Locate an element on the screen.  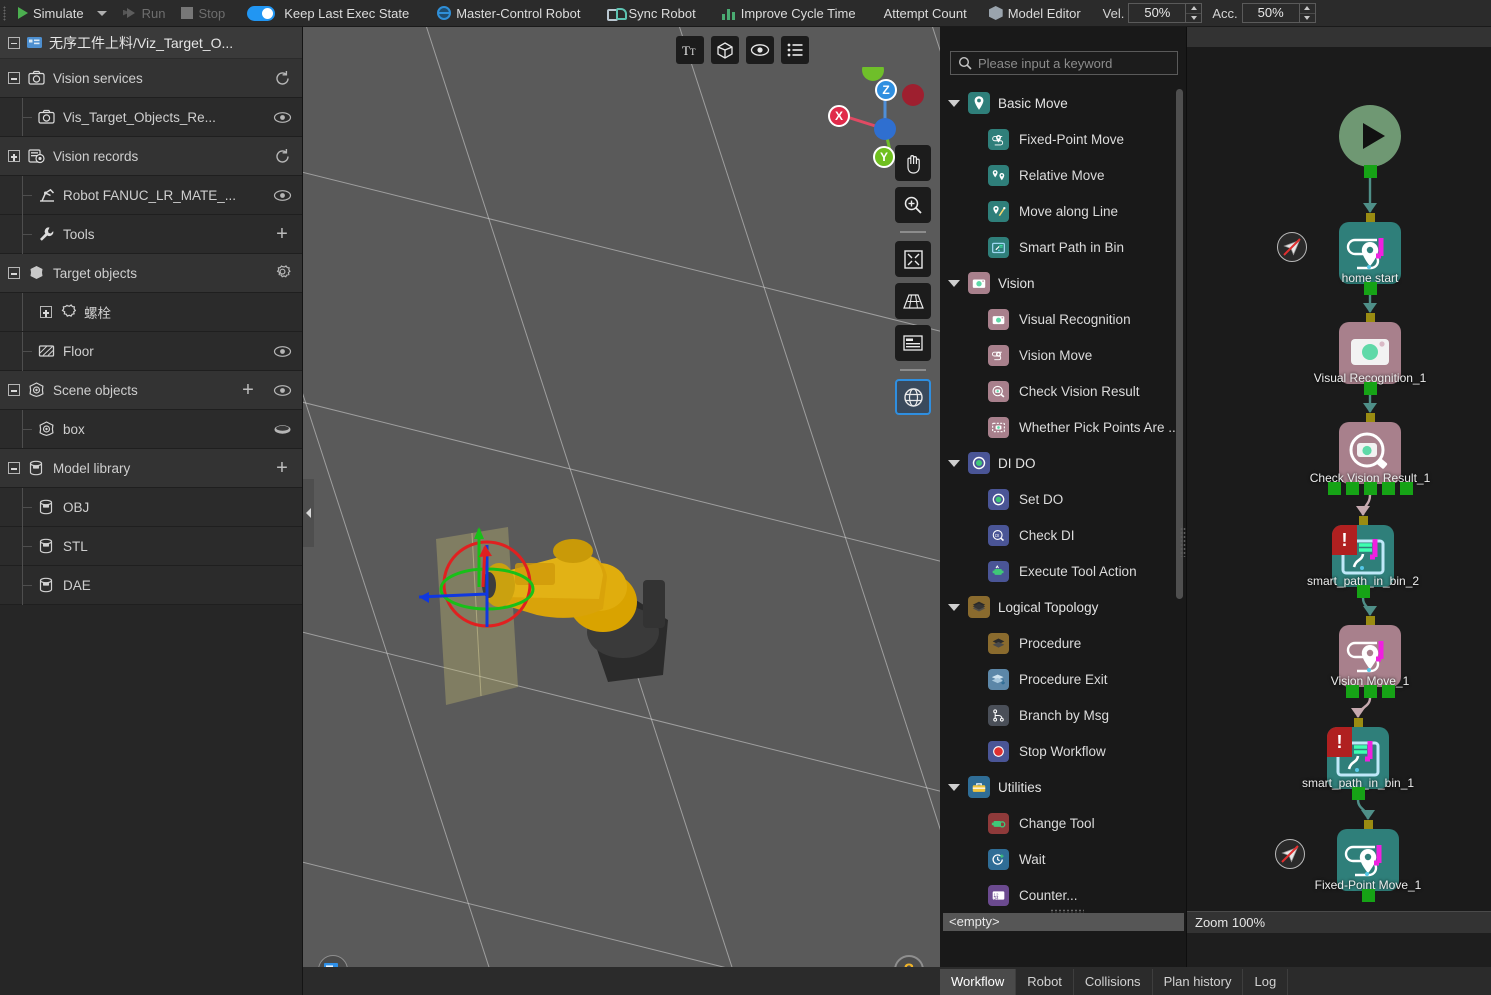
acceleration-spinner-buttons is located at coordinates (1306, 13).